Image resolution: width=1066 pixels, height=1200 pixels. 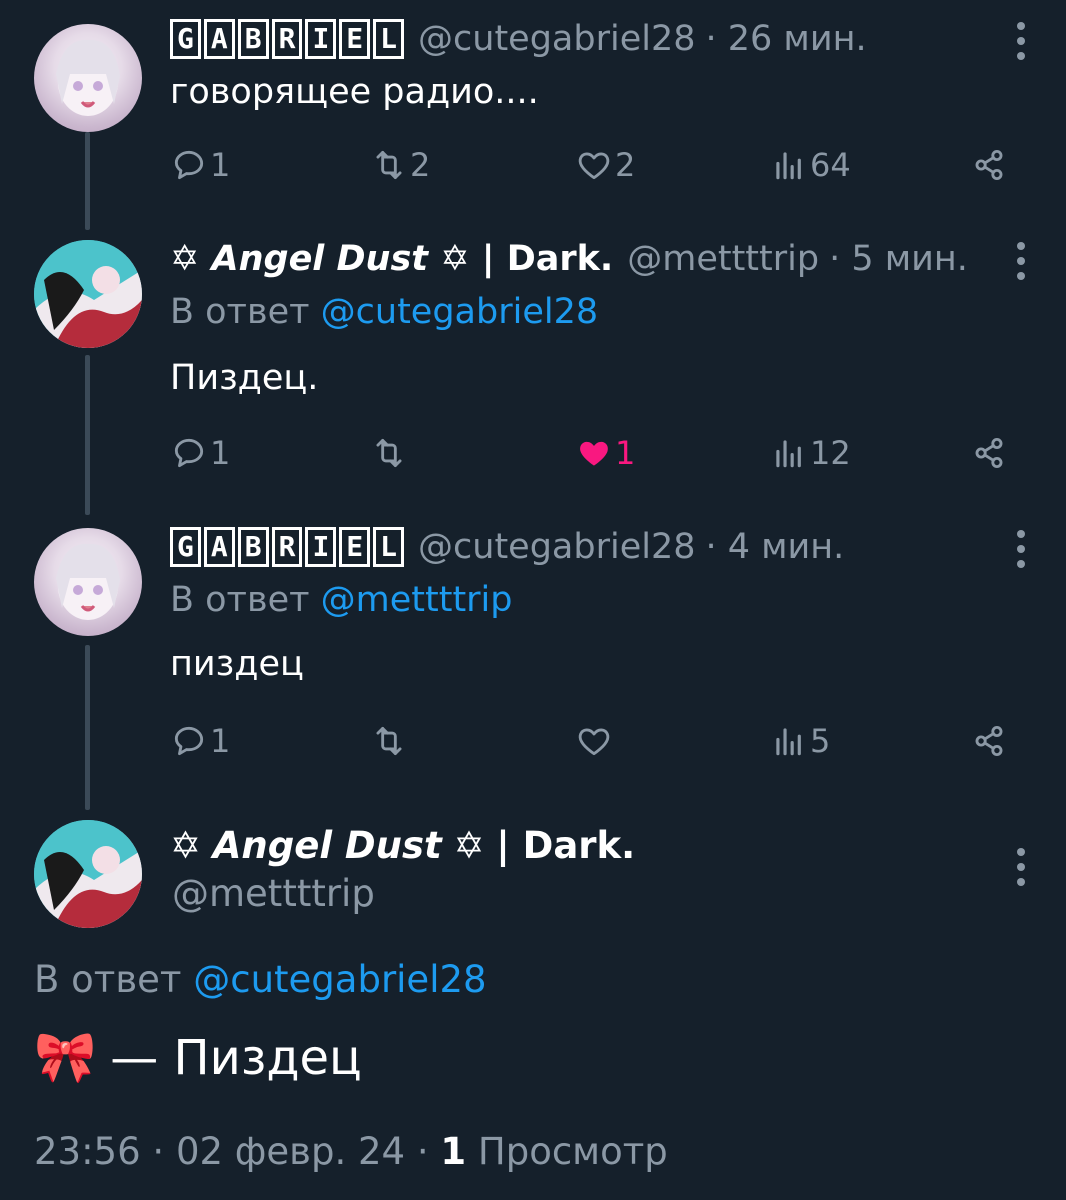 I want to click on like-button: 1, so click(x=605, y=453).